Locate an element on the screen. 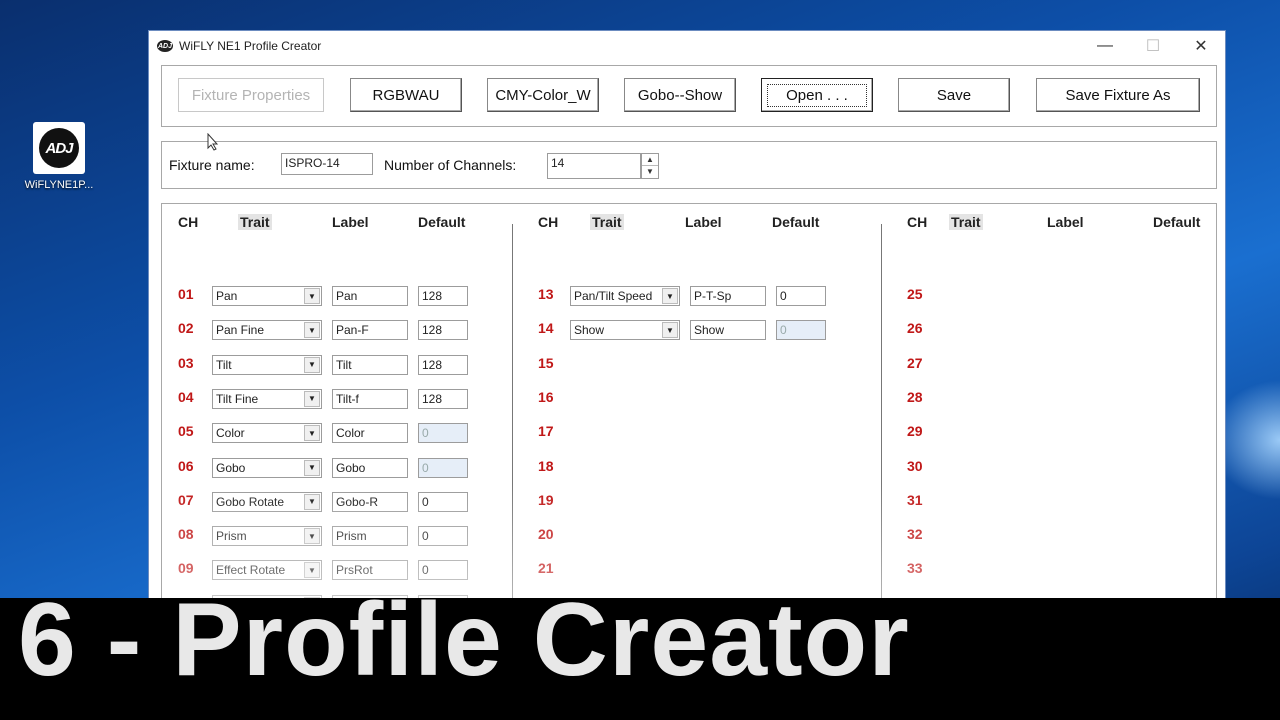 The image size is (1280, 720). label-field: Tilt is located at coordinates (370, 364).